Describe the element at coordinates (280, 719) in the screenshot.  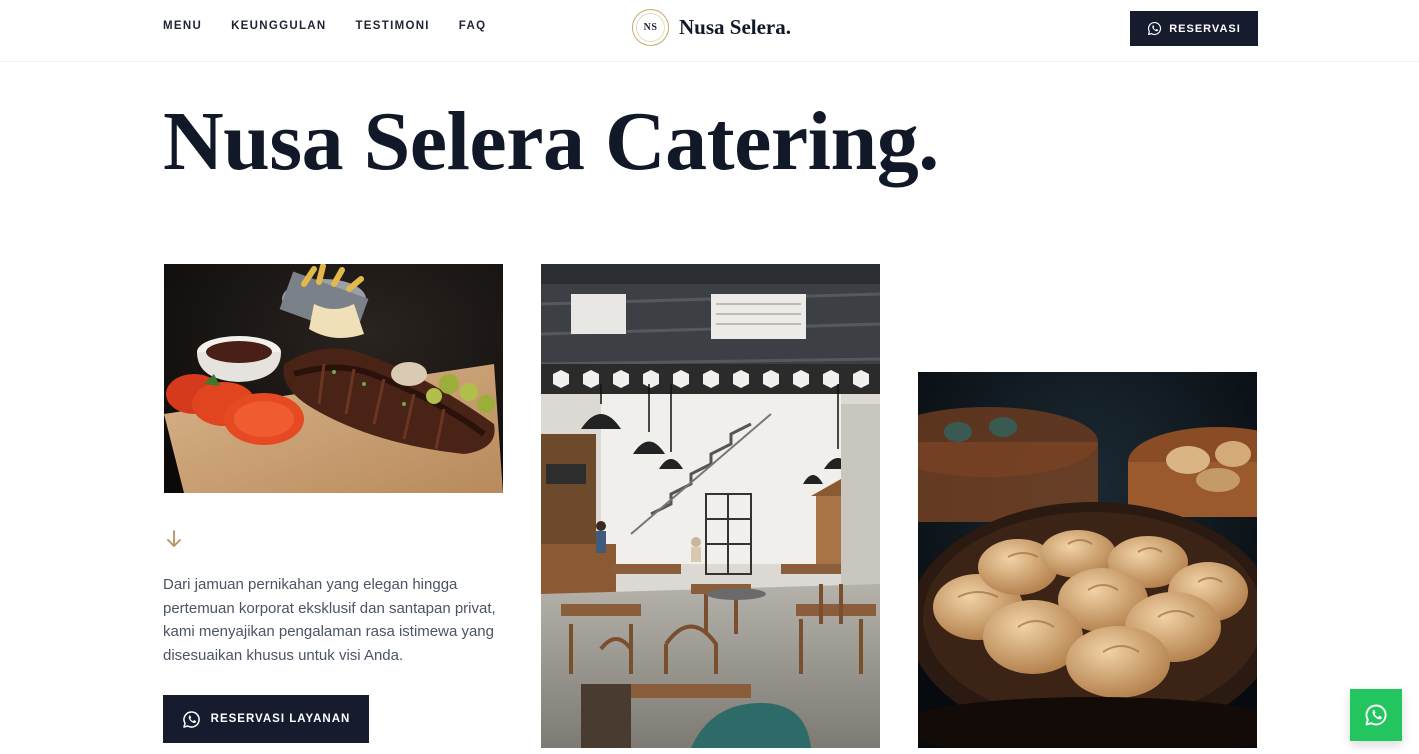
I see `reserve-service-label: RESERVASI LAYANAN` at that location.